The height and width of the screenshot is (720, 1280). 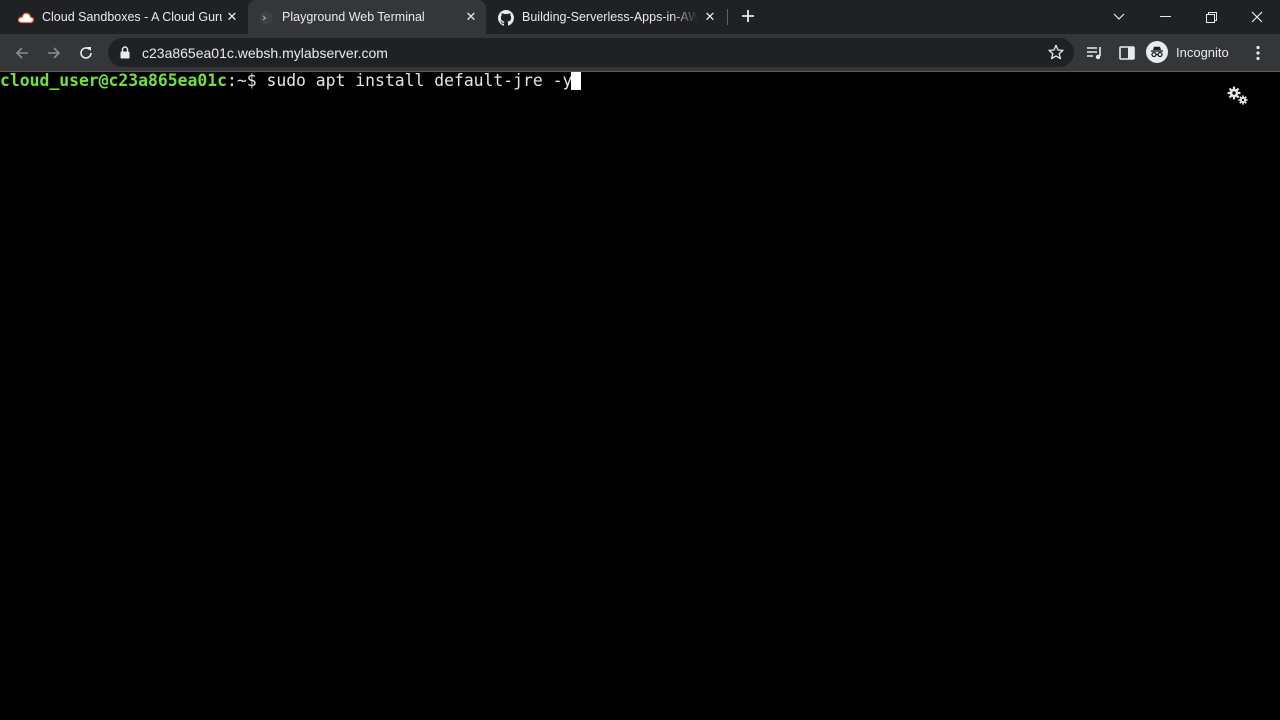 I want to click on restore-button, so click(x=1211, y=17).